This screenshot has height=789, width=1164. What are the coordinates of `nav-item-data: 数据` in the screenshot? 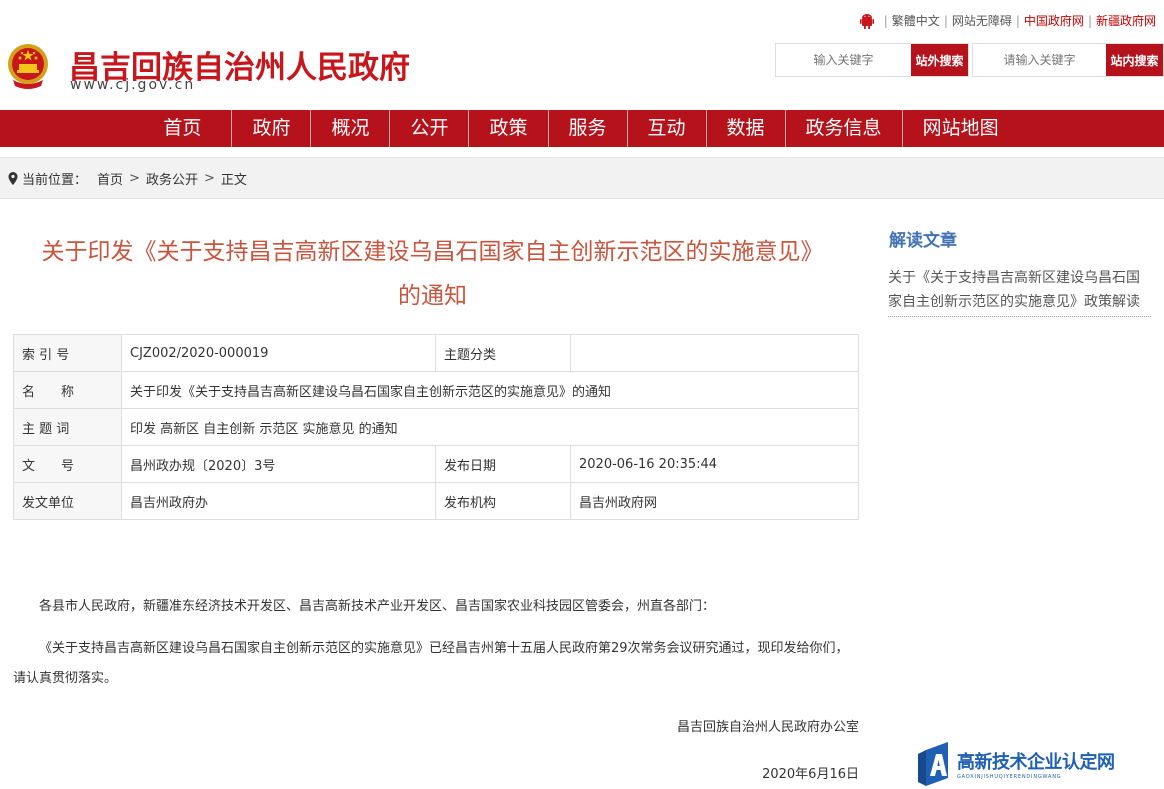 It's located at (746, 128).